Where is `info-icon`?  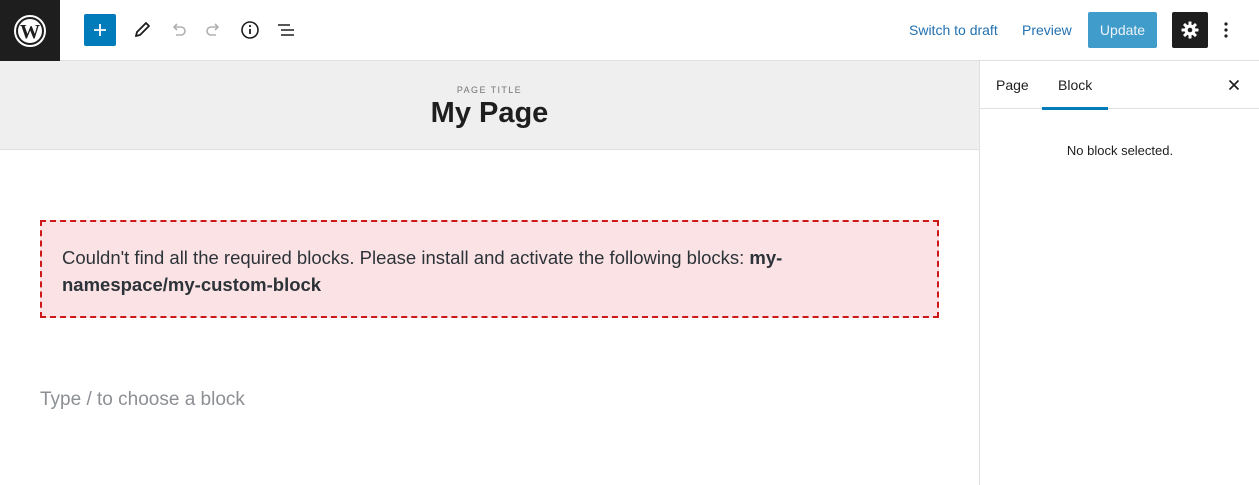
info-icon is located at coordinates (250, 30).